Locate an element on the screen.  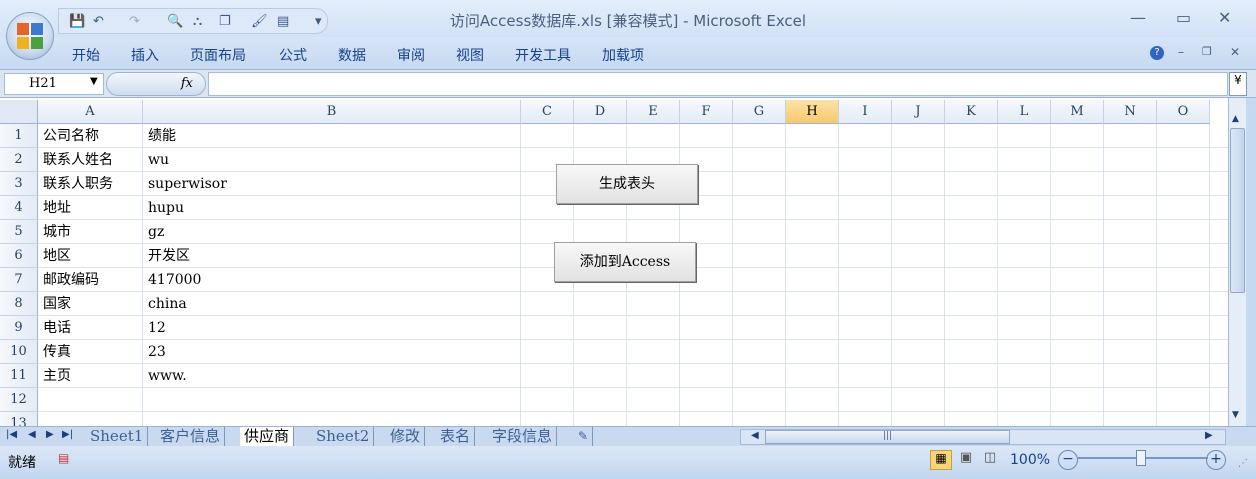
cell-b13 is located at coordinates (332, 419).